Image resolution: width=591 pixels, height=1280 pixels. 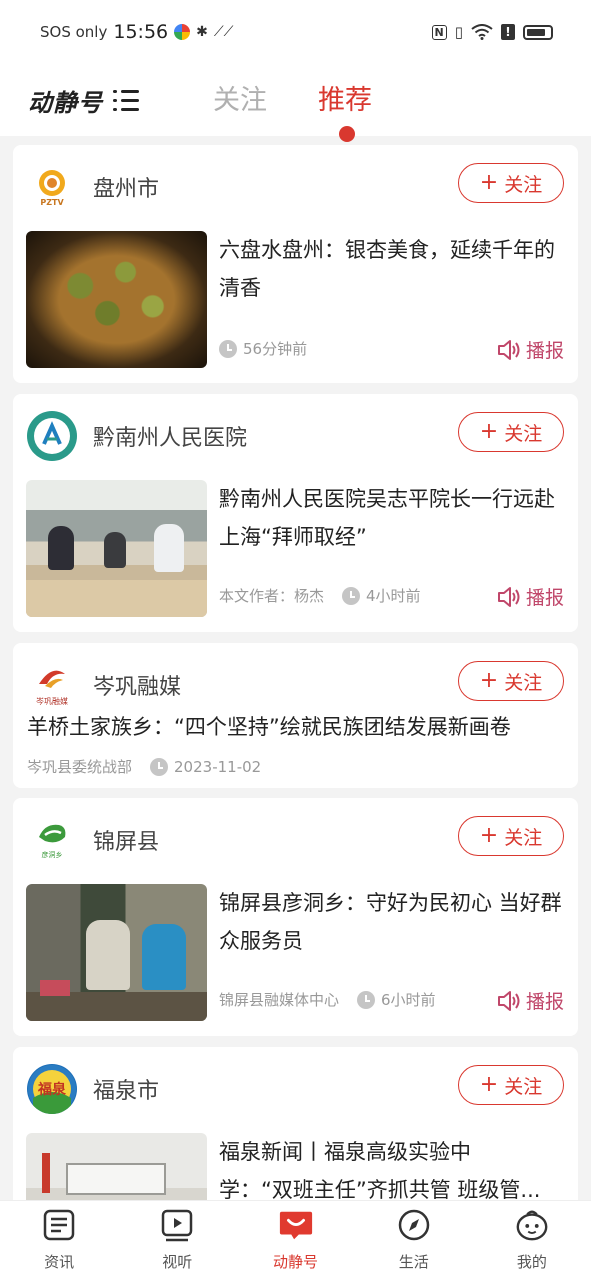 I want to click on brand-title: 动静号, so click(x=65, y=102).